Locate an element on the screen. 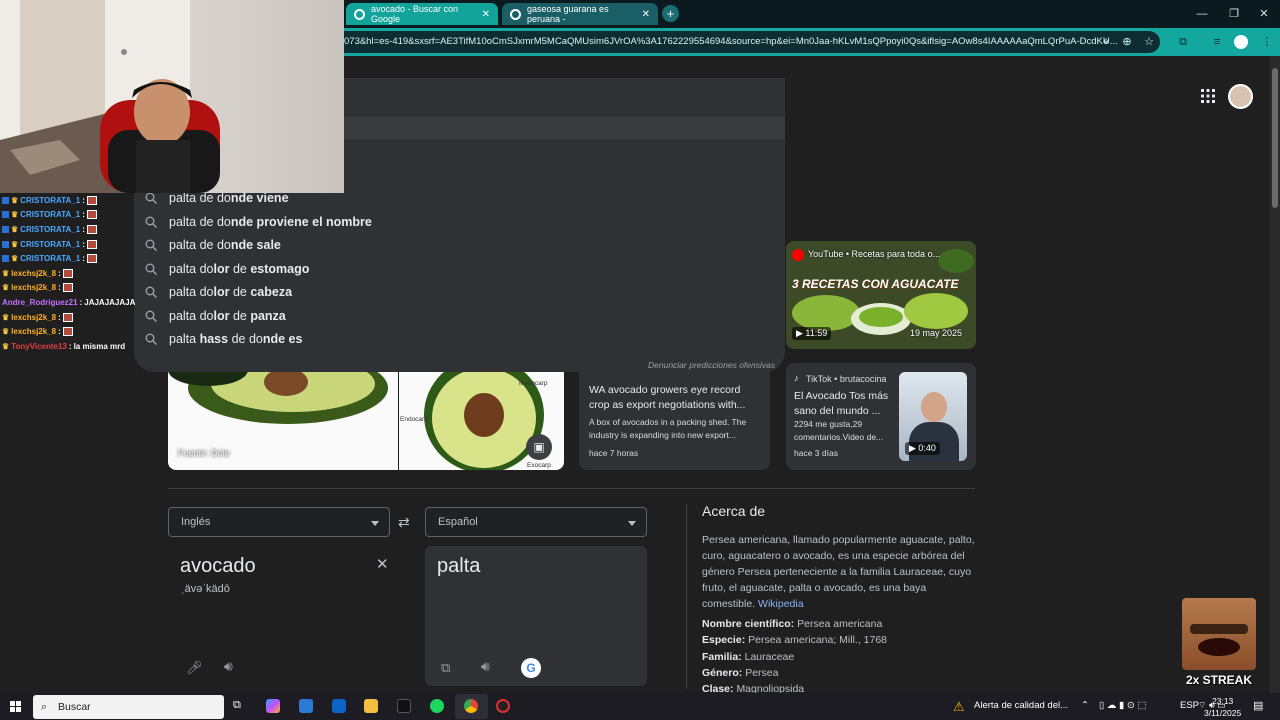  image-result-avocado: Fuente: Dole is located at coordinates (283, 415).